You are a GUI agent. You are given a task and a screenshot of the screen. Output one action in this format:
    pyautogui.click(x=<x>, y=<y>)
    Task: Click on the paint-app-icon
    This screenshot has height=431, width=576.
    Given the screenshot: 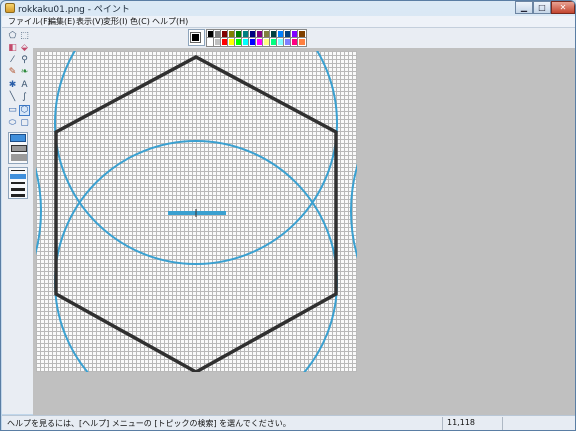 What is the action you would take?
    pyautogui.click(x=10, y=8)
    